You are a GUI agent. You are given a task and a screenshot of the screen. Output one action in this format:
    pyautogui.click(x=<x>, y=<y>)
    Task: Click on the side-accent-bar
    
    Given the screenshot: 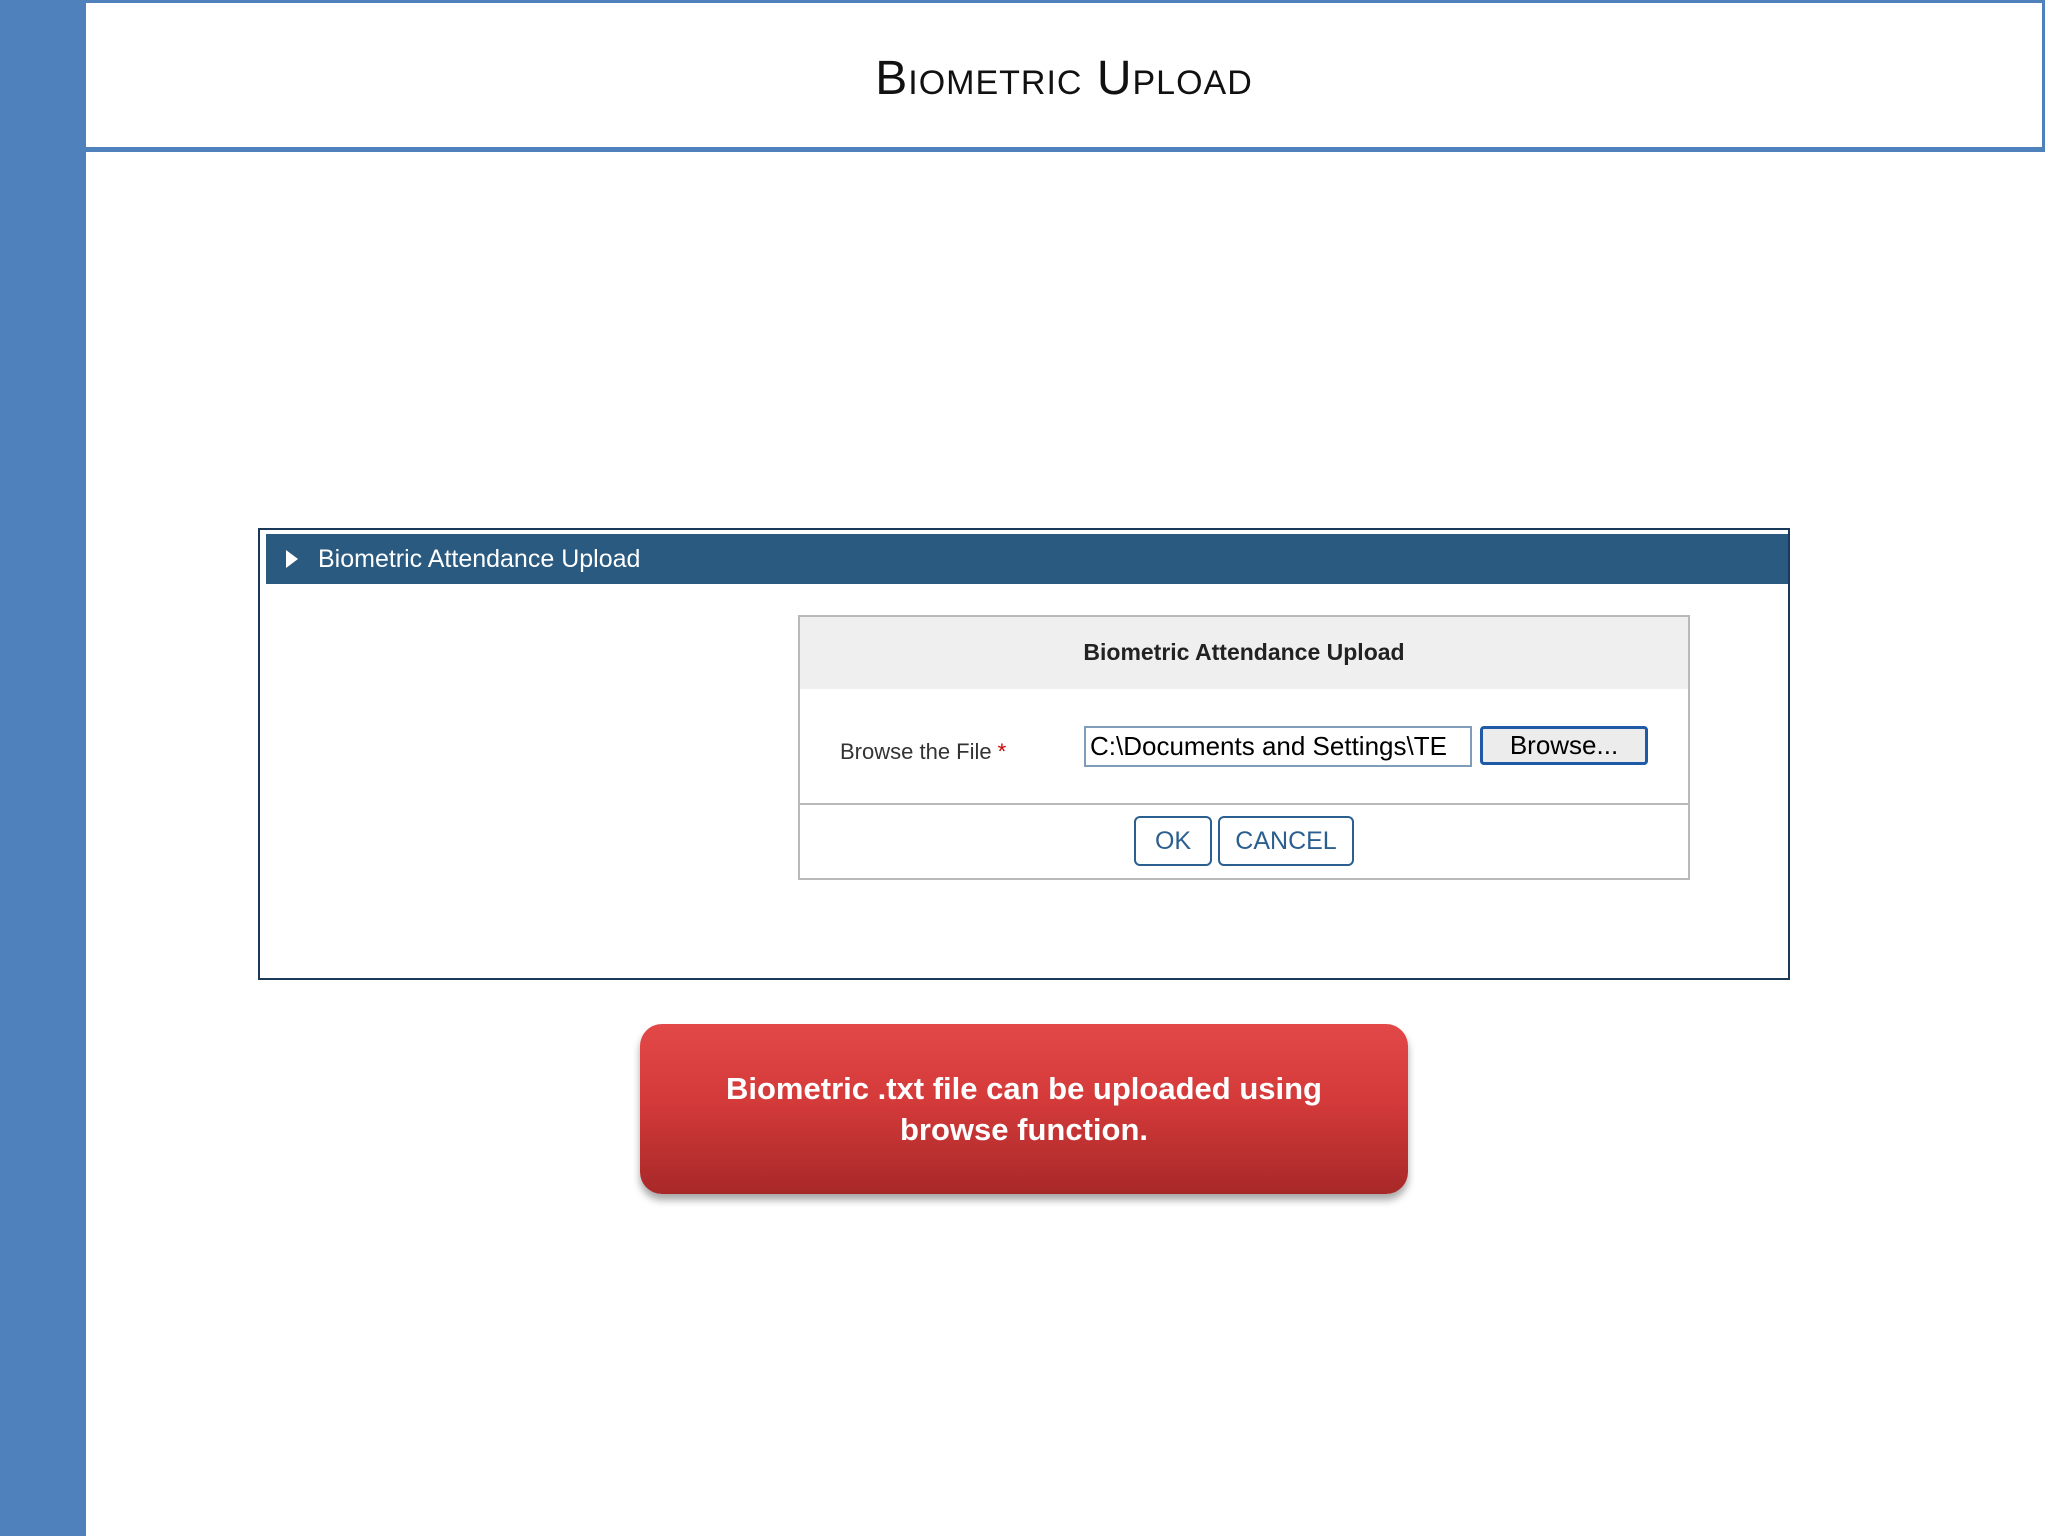 What is the action you would take?
    pyautogui.click(x=43, y=768)
    